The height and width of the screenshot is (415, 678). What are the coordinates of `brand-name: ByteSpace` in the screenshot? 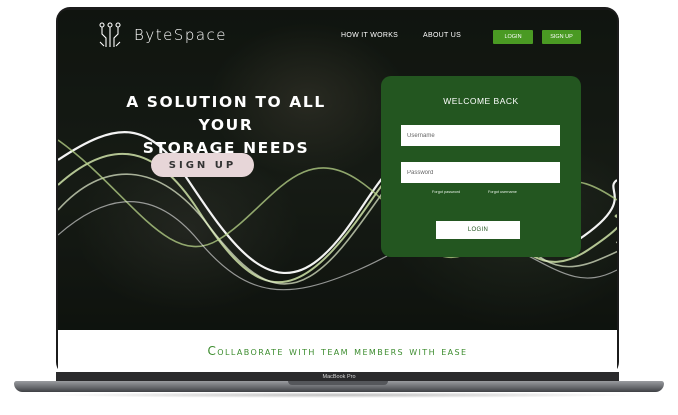 It's located at (181, 35).